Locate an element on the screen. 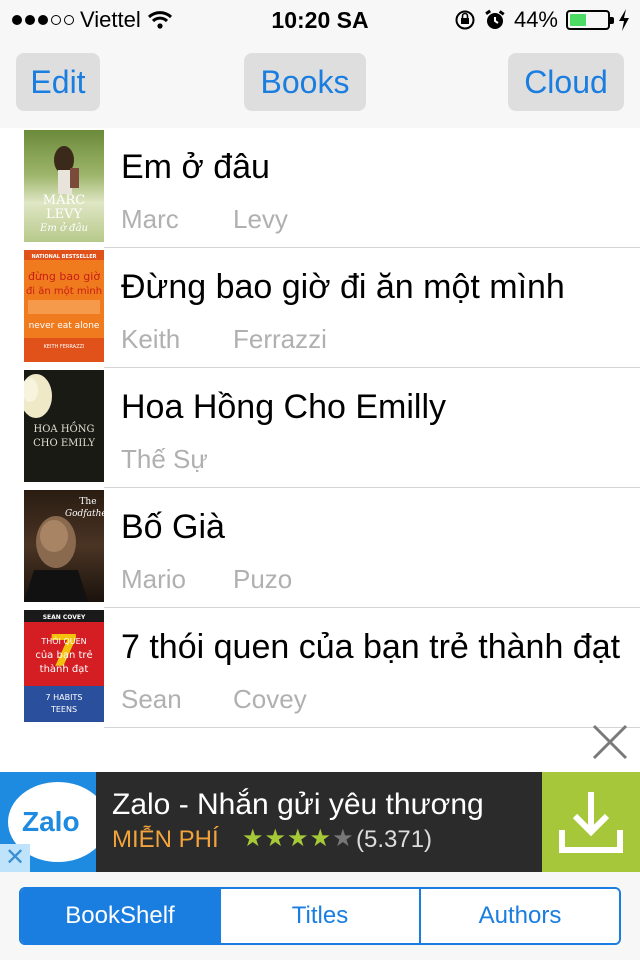 The width and height of the screenshot is (640, 960). author-first-name: Mario is located at coordinates (154, 579).